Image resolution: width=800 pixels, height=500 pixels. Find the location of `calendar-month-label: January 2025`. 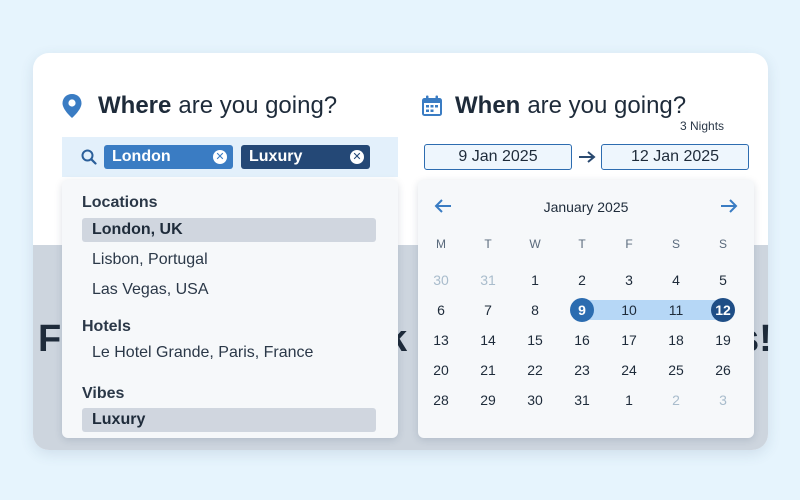

calendar-month-label: January 2025 is located at coordinates (586, 207).